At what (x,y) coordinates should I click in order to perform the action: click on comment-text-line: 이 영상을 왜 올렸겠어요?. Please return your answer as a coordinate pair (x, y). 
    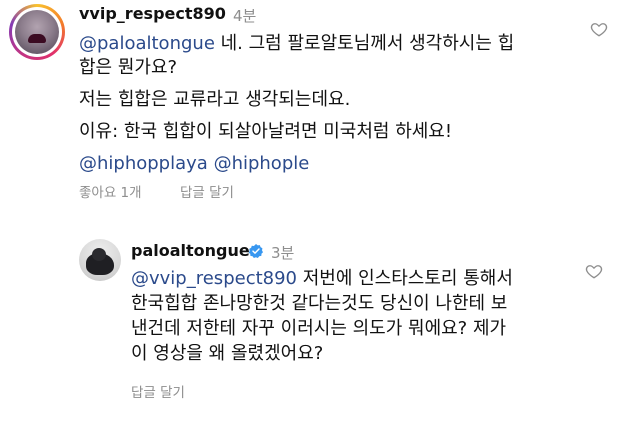
    Looking at the image, I should click on (227, 353).